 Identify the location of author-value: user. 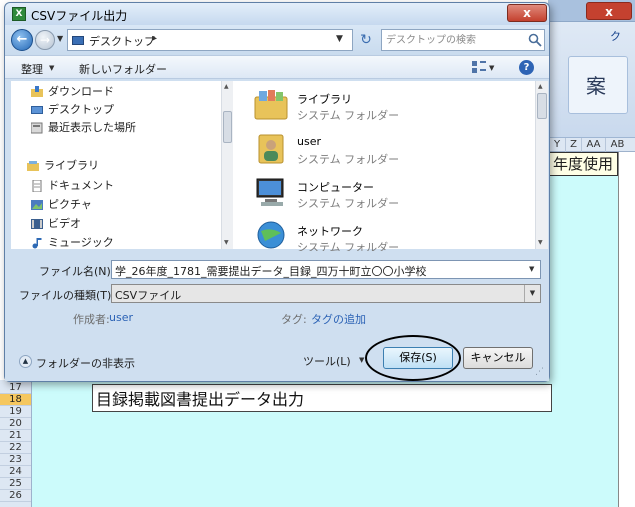
(121, 317).